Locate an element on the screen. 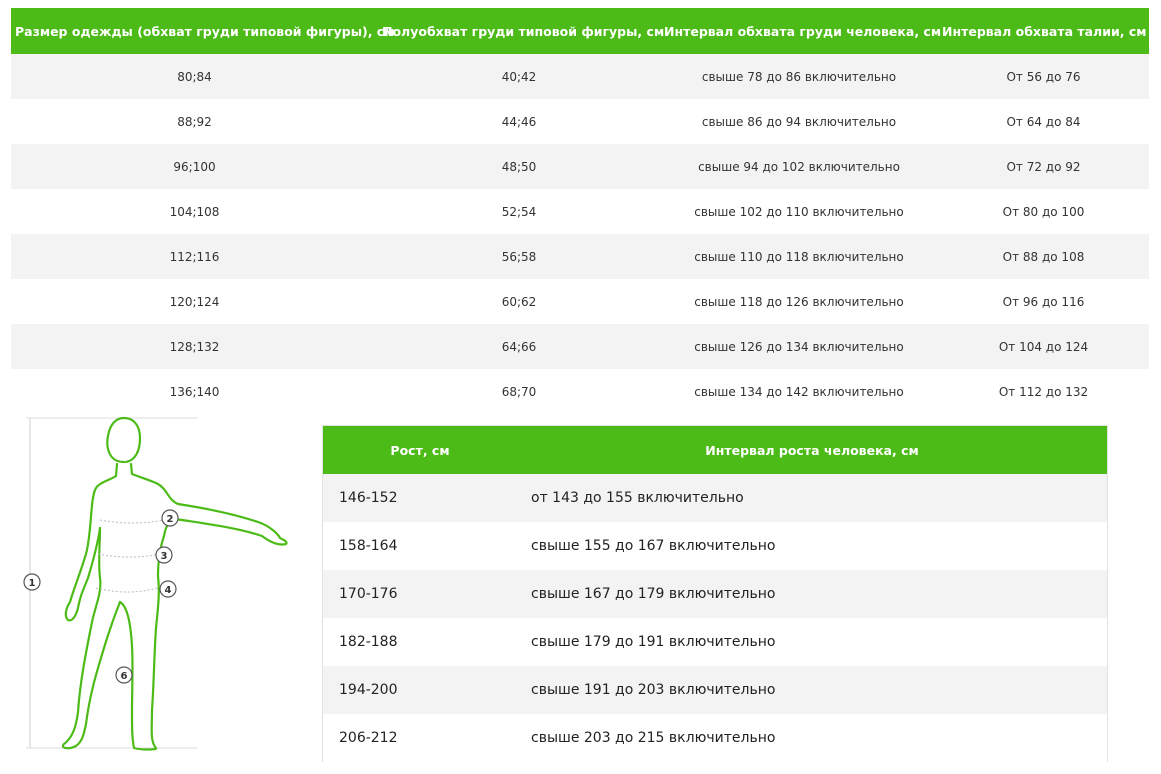  table-cell: свыше 118 до 126 включительно is located at coordinates (799, 301).